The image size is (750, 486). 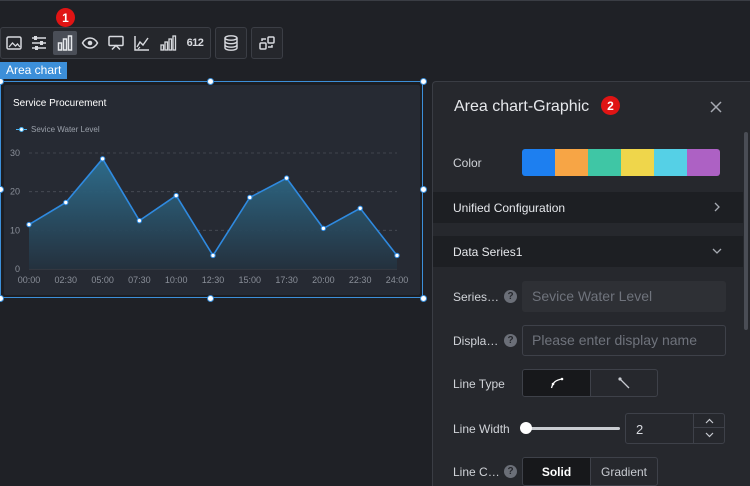 What do you see at coordinates (623, 471) in the screenshot?
I see `line-color-gradient: Gradient` at bounding box center [623, 471].